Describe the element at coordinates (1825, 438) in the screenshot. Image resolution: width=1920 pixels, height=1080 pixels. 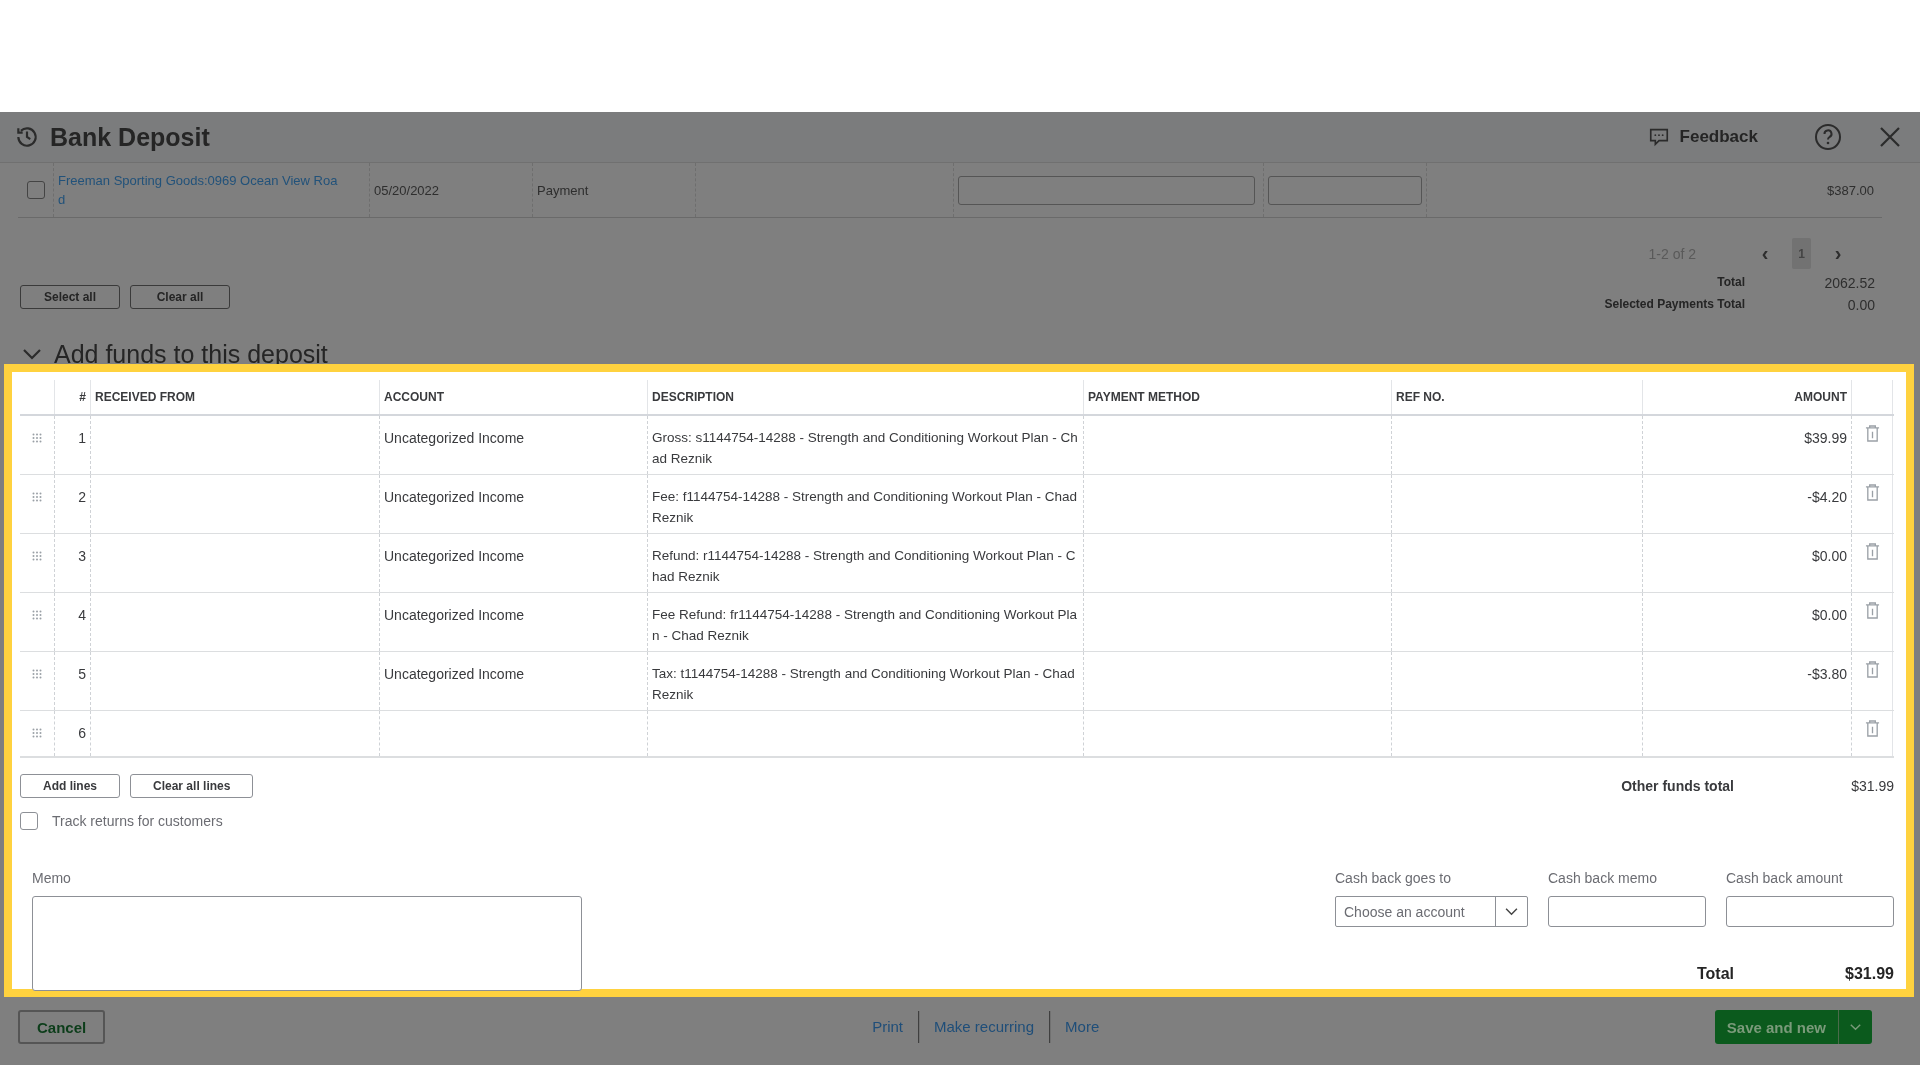
I see `table-cell: $39.99` at that location.